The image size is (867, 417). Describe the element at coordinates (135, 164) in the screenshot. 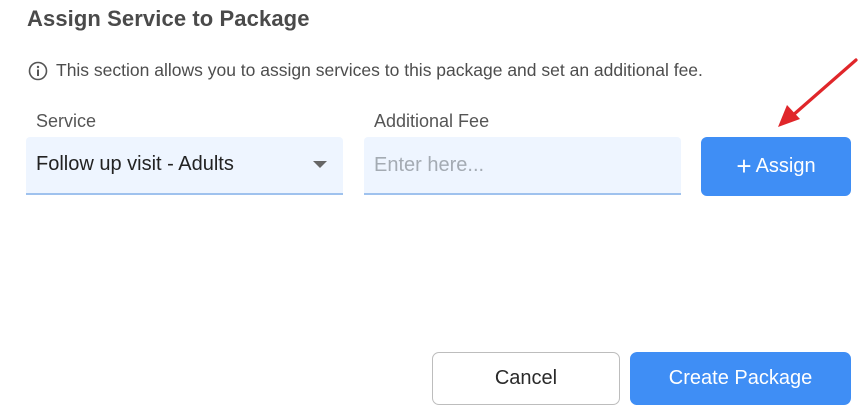

I see `service-select-value: Follow up visit - Adults` at that location.